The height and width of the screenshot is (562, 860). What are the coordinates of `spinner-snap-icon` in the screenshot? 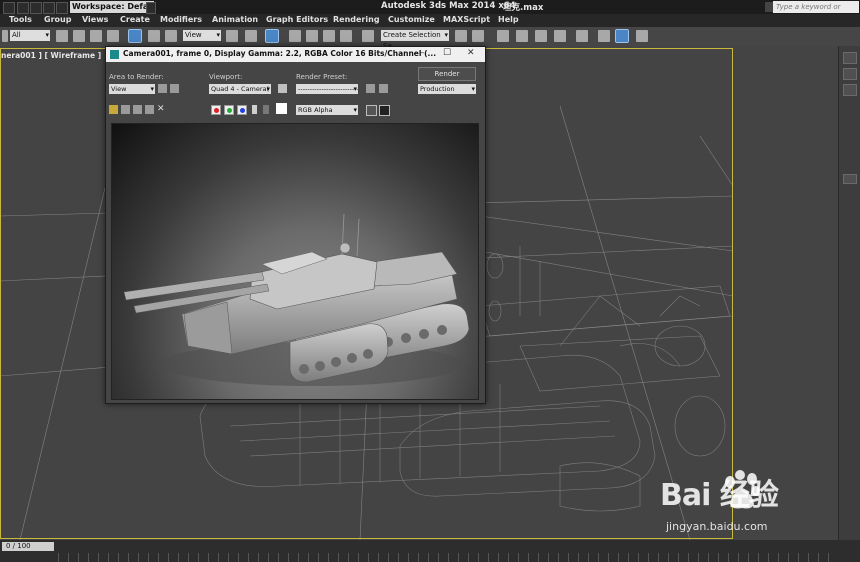 It's located at (346, 36).